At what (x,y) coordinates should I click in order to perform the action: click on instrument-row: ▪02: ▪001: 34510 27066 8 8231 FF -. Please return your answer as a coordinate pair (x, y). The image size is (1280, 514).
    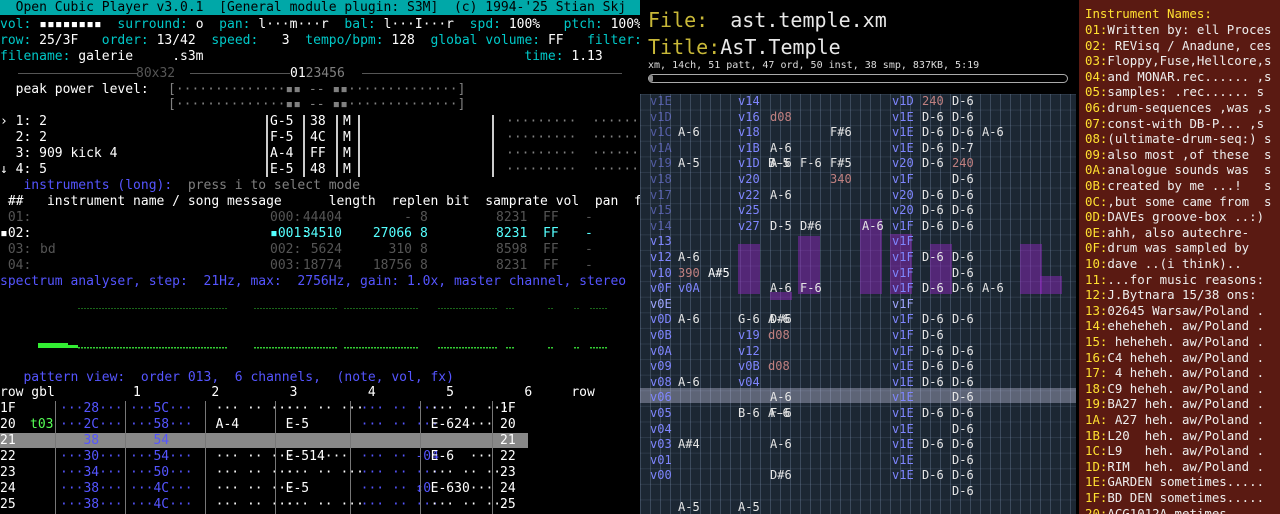
    Looking at the image, I should click on (320, 233).